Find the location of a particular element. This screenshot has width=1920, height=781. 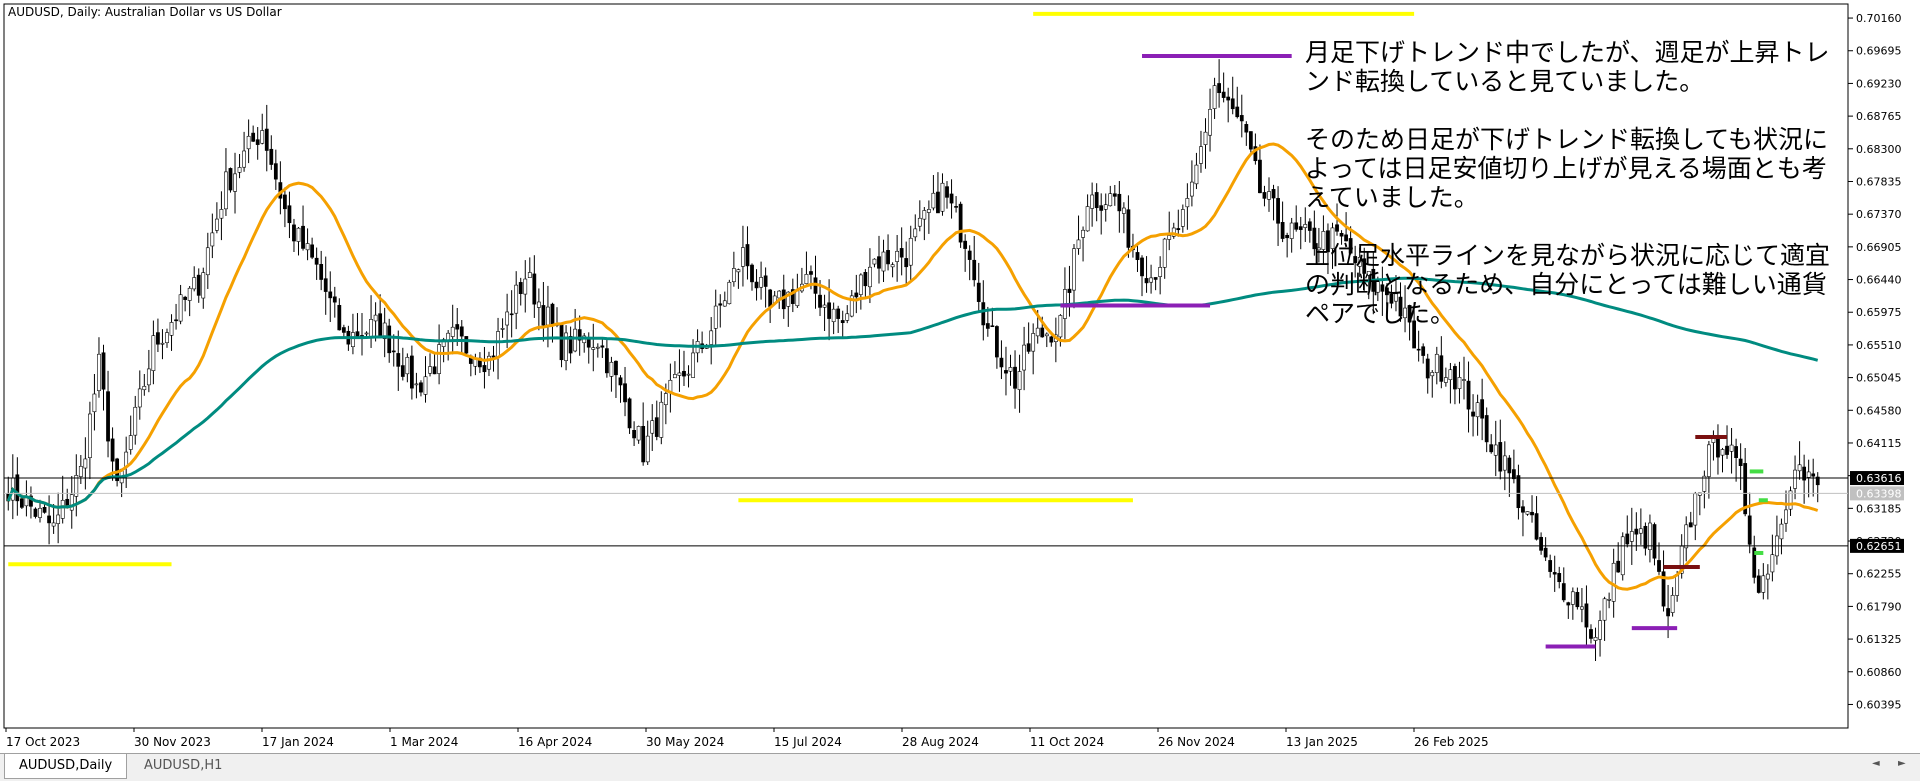

scroll-right-icon: ► is located at coordinates (1902, 763).